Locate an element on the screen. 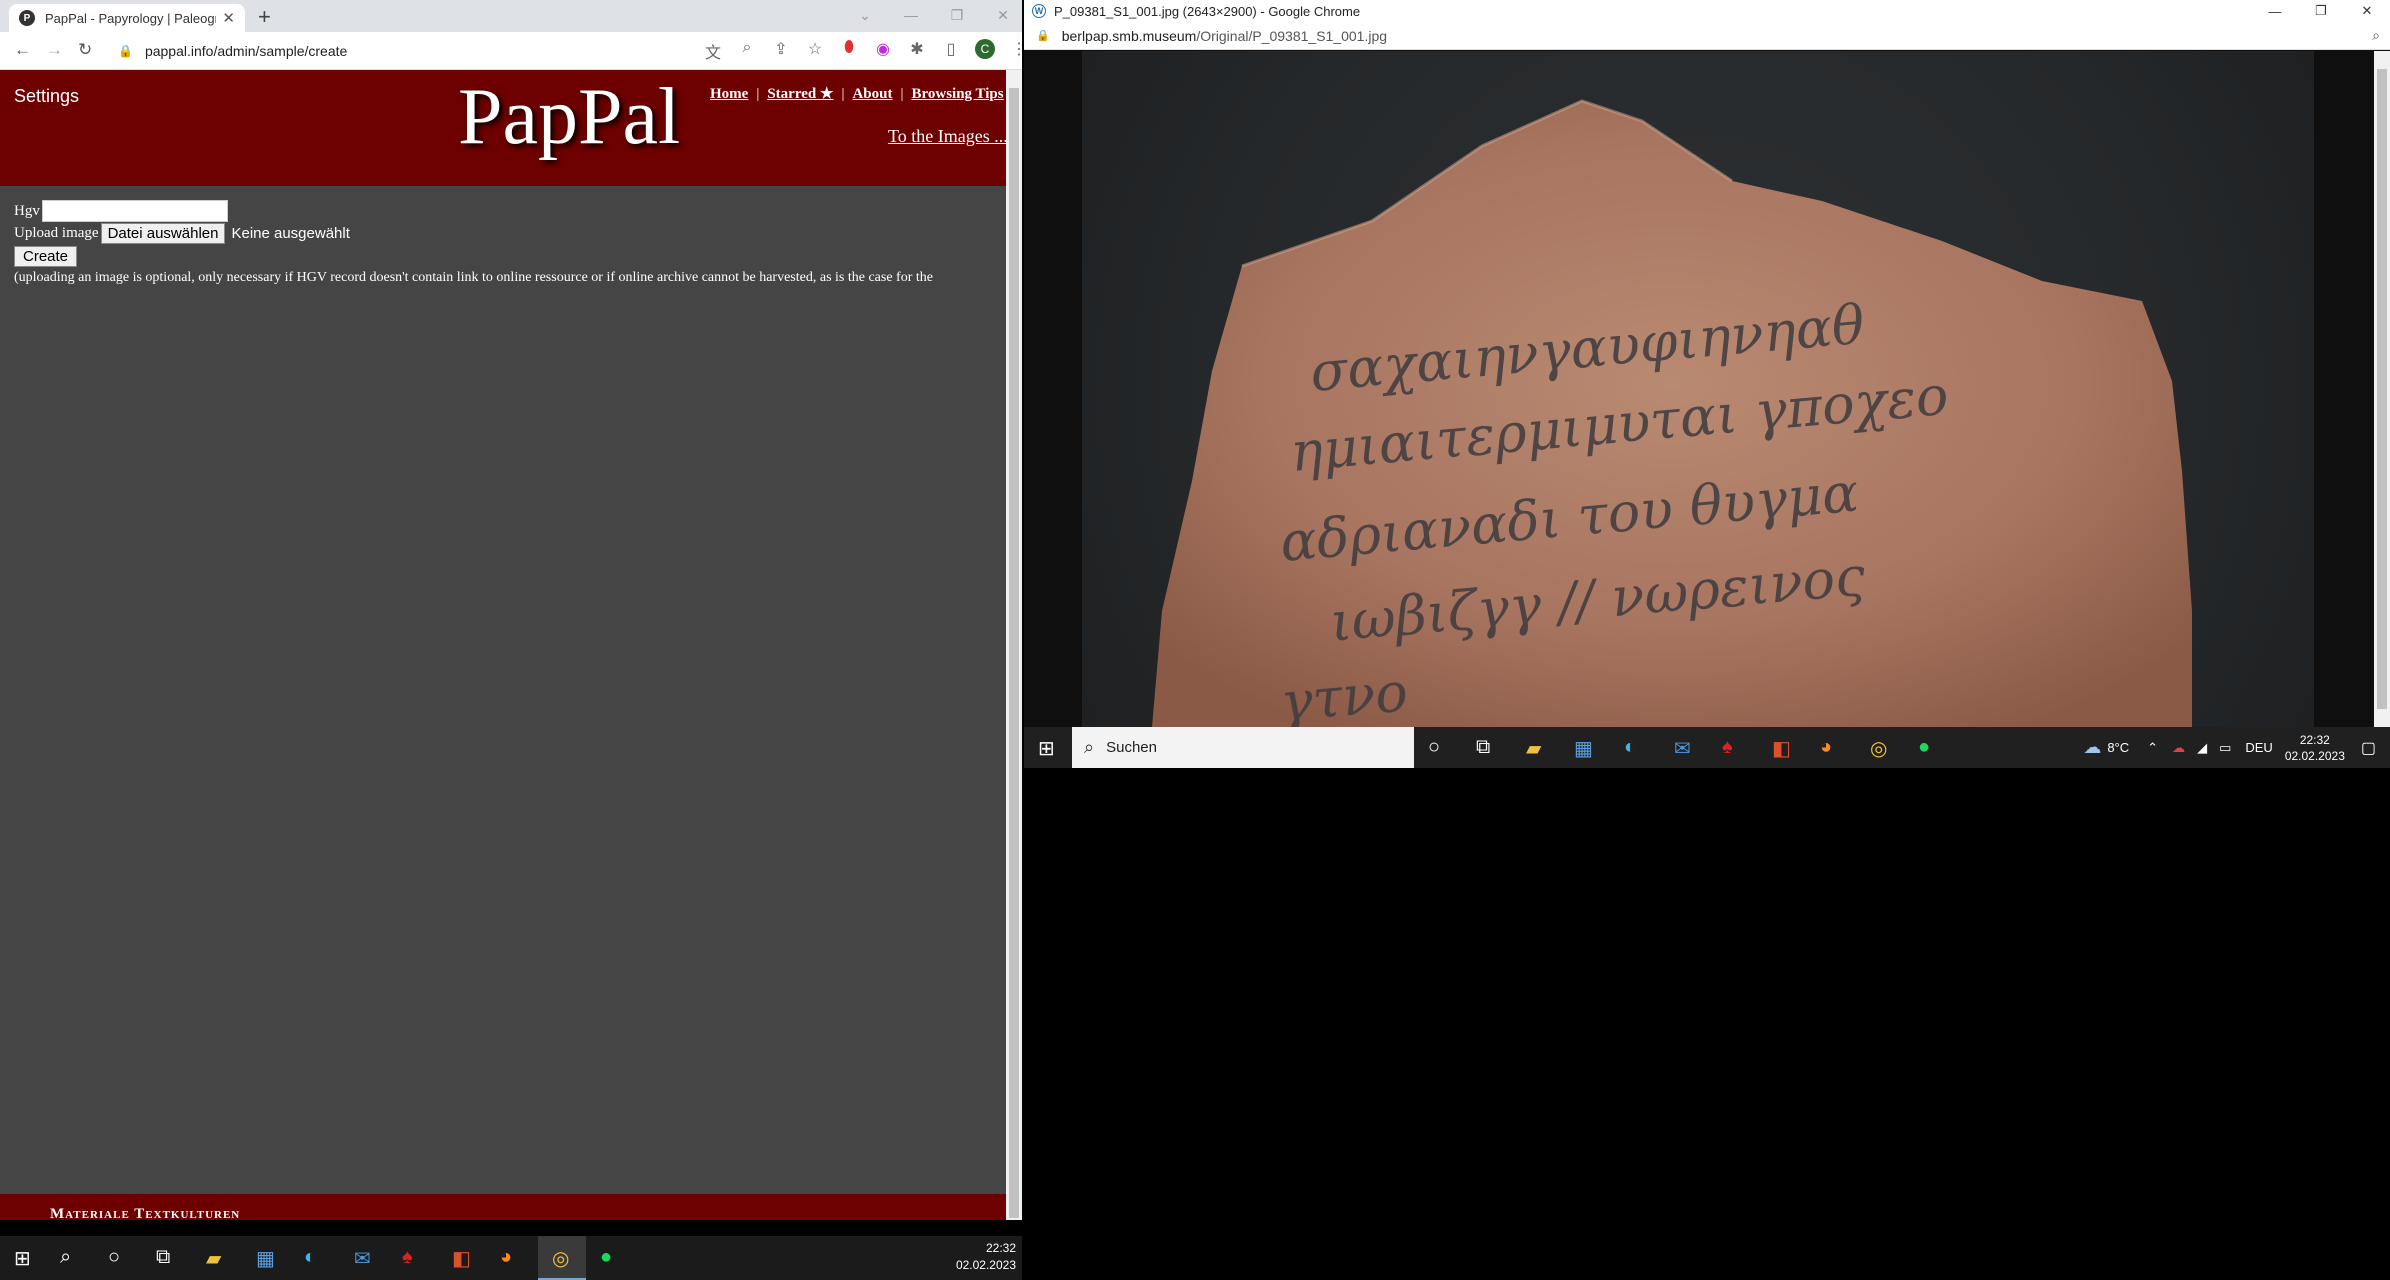  right-file-explorer-icon: ▰ is located at coordinates (1533, 748).